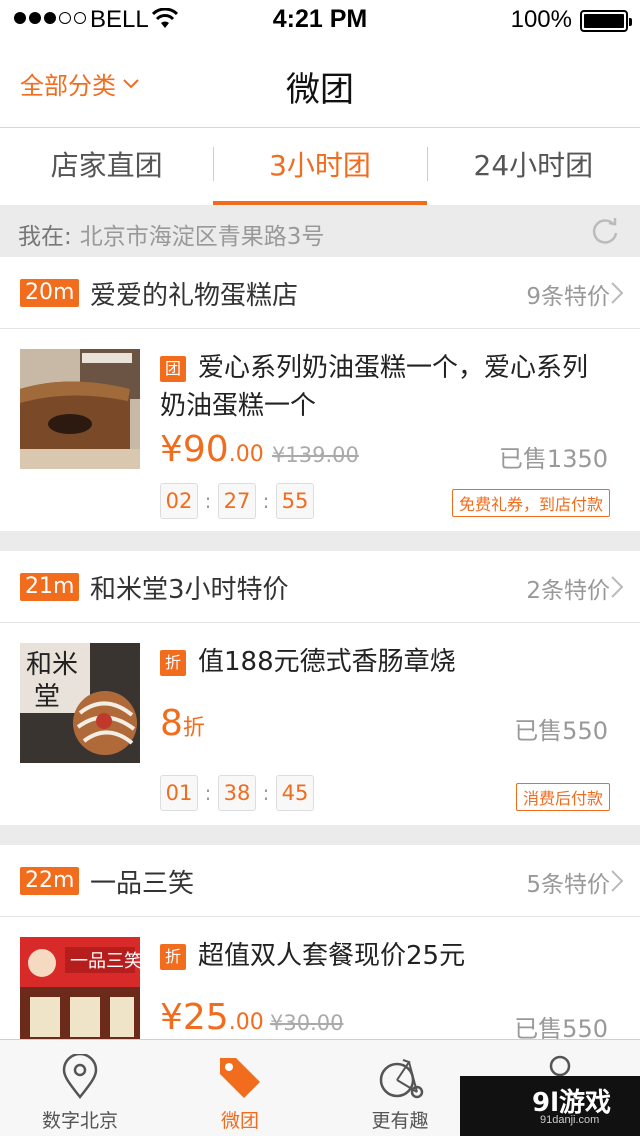 The height and width of the screenshot is (1136, 640). Describe the element at coordinates (320, 84) in the screenshot. I see `navigation-bar: 全部分类 微团` at that location.